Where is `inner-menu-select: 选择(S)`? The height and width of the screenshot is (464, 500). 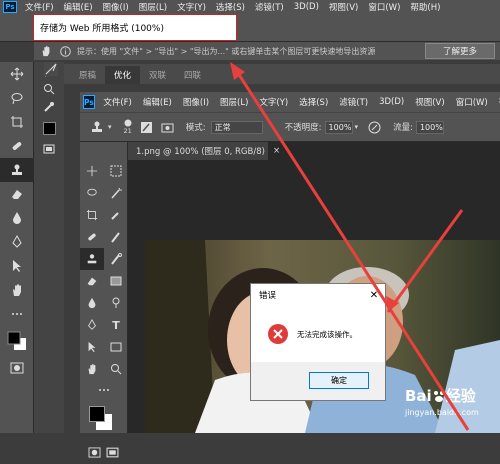 inner-menu-select: 选择(S) is located at coordinates (314, 102).